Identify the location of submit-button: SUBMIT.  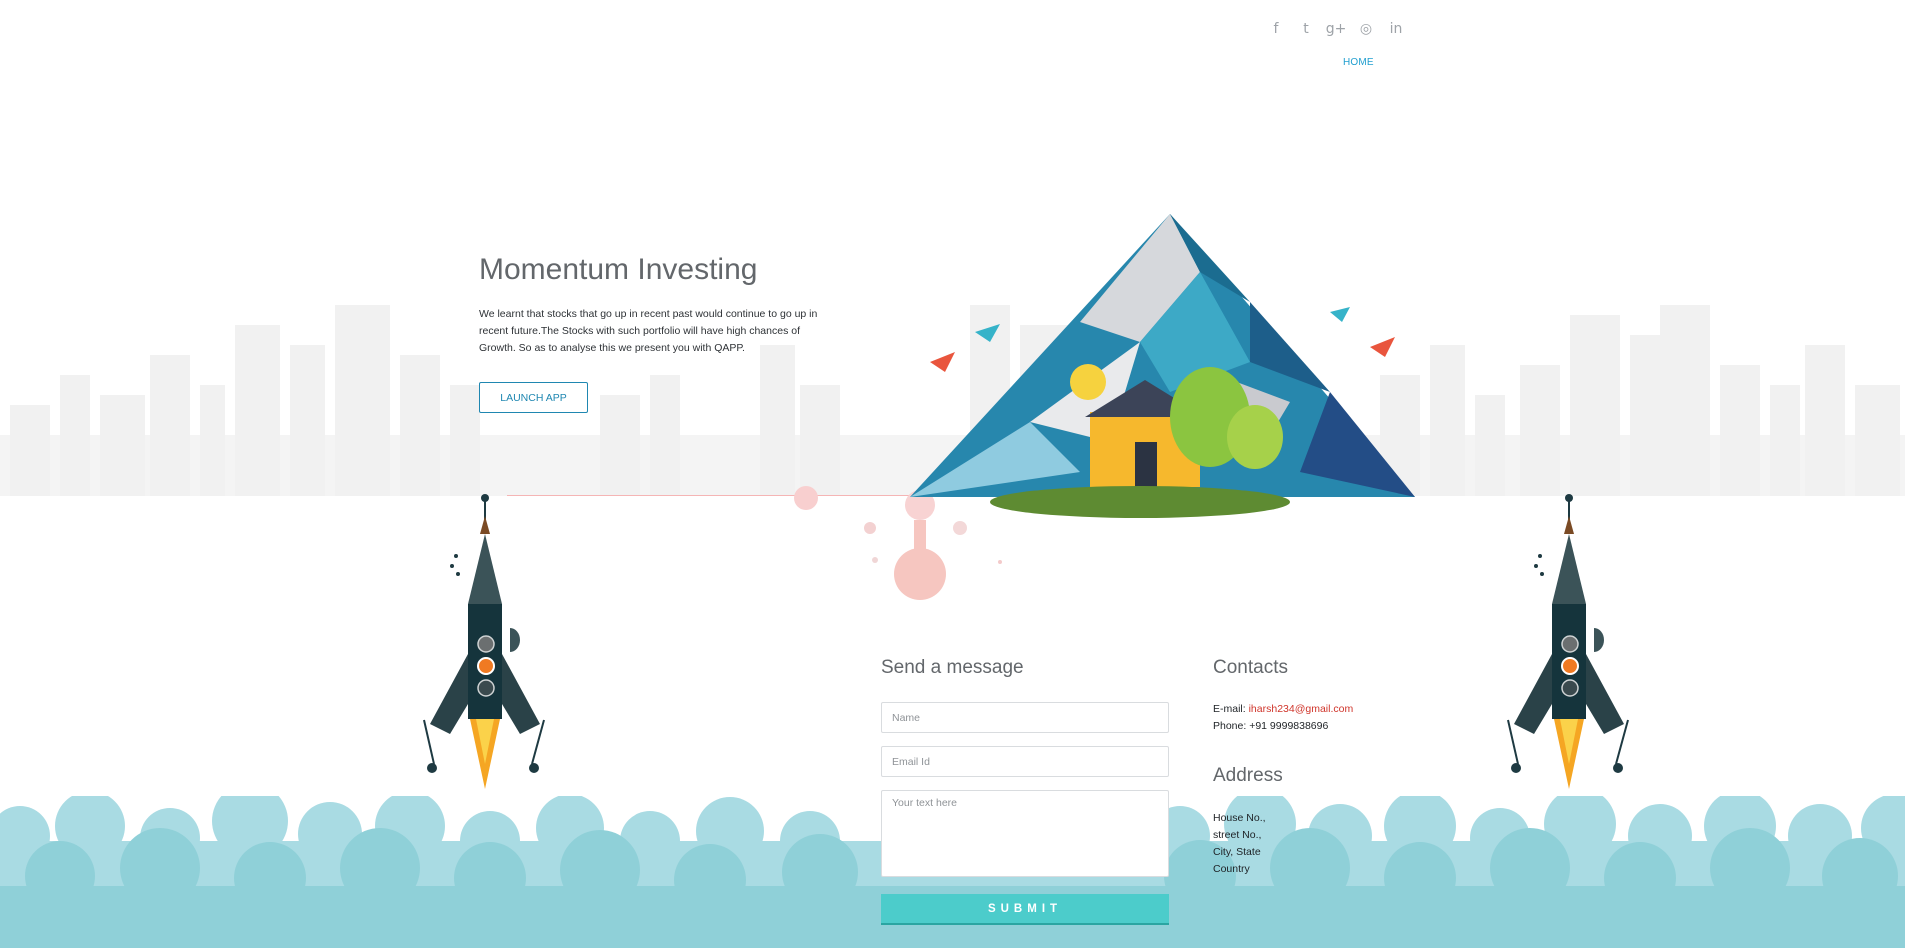
(1025, 909).